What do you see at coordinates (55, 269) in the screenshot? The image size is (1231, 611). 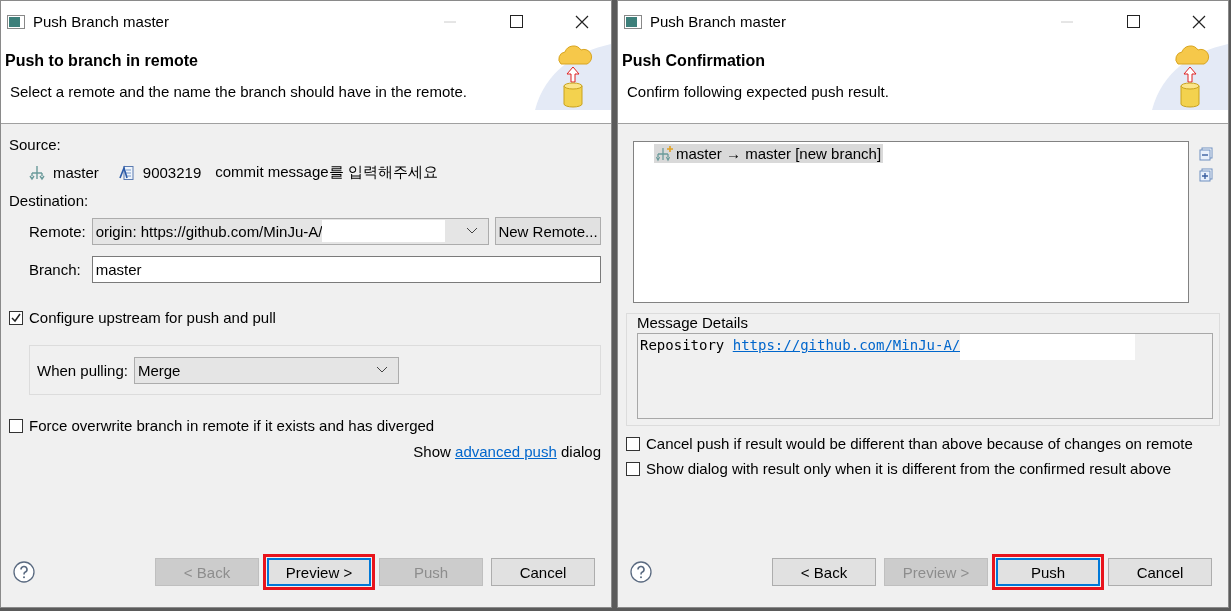 I see `field-label: Branch:` at bounding box center [55, 269].